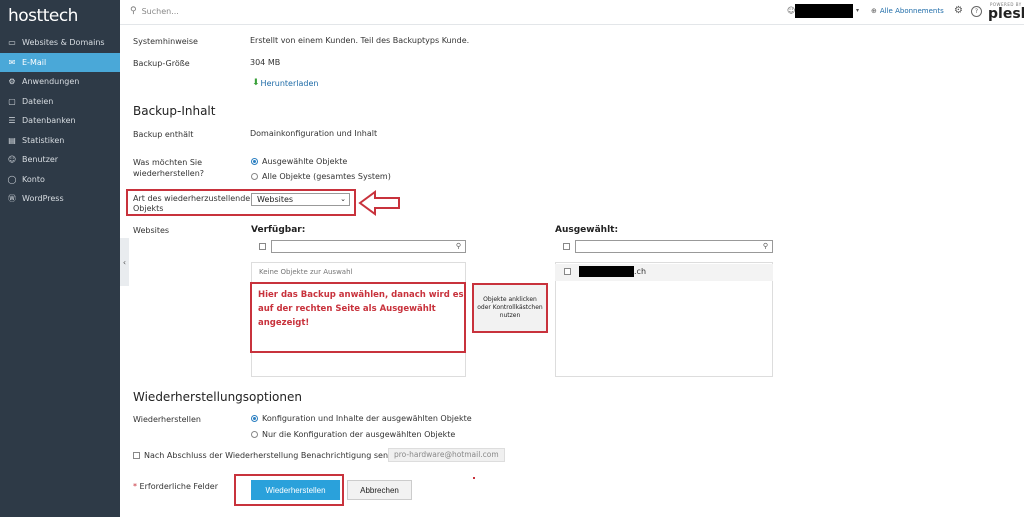 Image resolution: width=1024 pixels, height=517 pixels. What do you see at coordinates (265, 62) in the screenshot?
I see `backup-size-value: 304 MB` at bounding box center [265, 62].